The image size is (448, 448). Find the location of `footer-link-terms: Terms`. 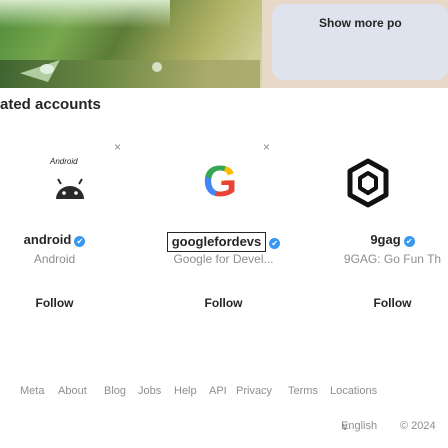

footer-link-terms: Terms is located at coordinates (303, 391).